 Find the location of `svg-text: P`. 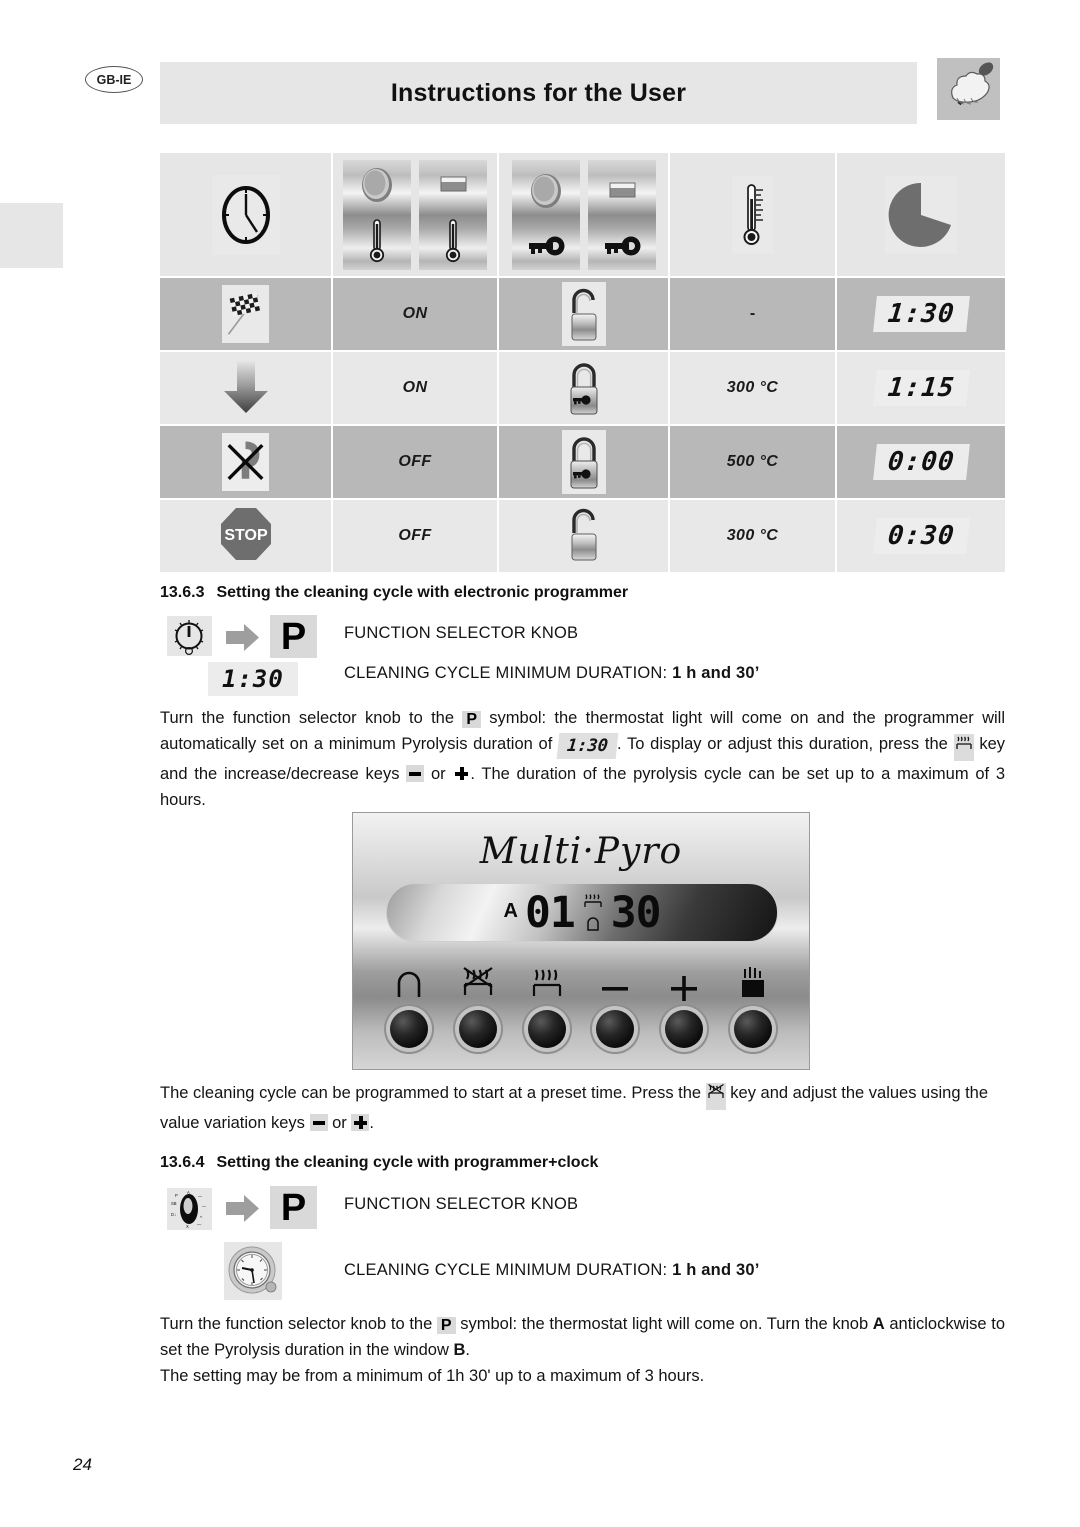

svg-text: P is located at coordinates (176, 1195).